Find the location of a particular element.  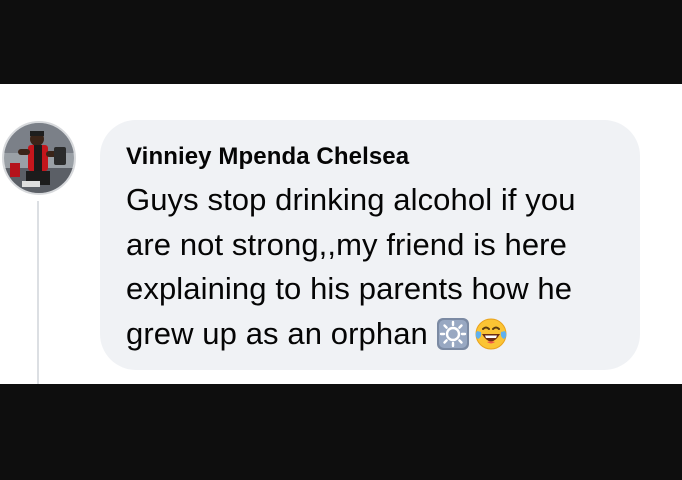

comment-text-line: are not strong,,my friend is here is located at coordinates (346, 244).